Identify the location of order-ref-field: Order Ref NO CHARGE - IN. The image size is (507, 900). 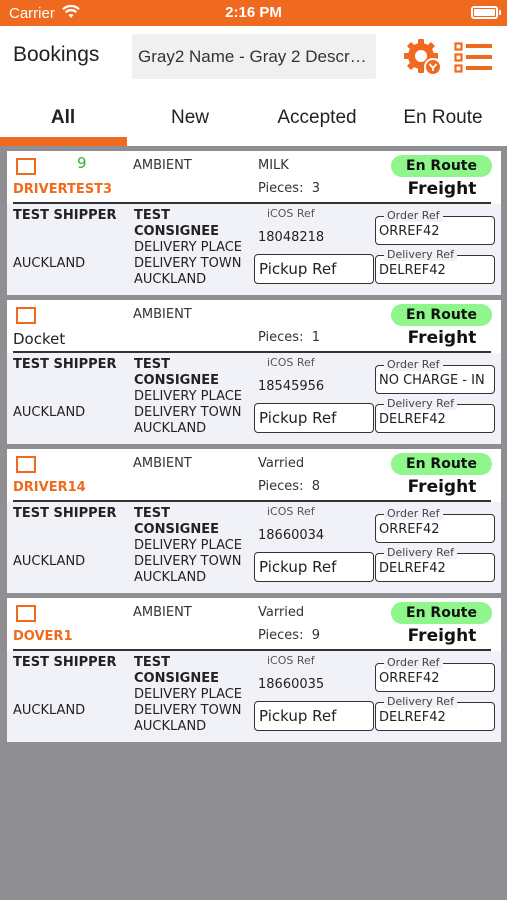
(435, 376).